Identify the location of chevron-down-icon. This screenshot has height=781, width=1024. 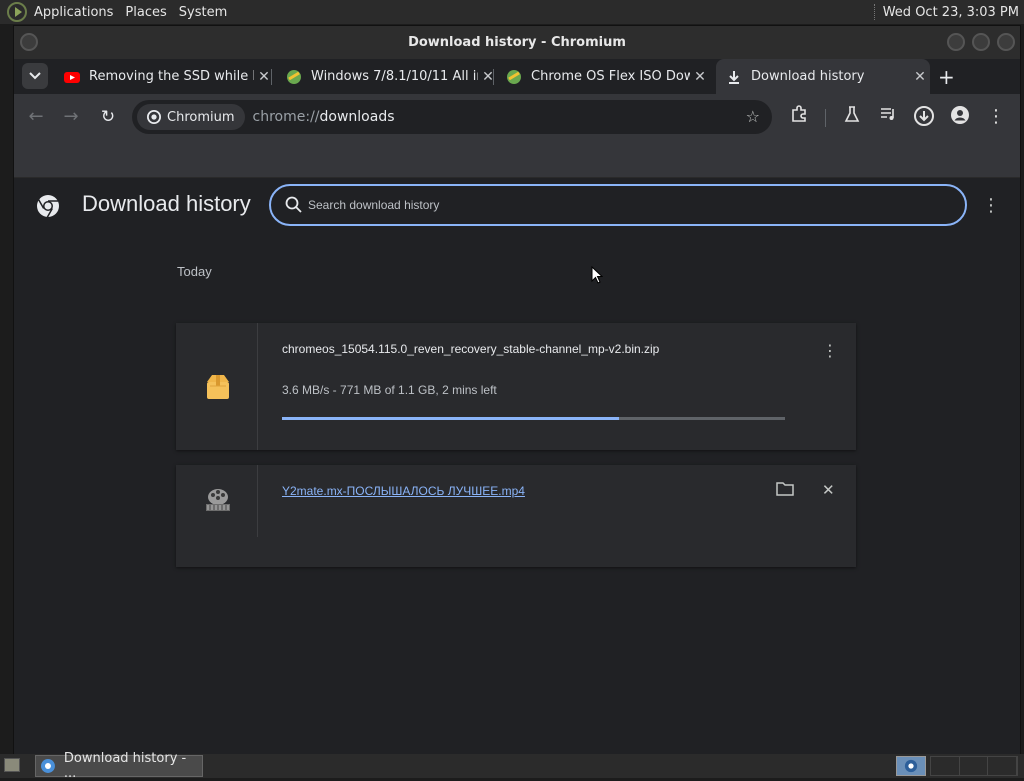
(35, 76).